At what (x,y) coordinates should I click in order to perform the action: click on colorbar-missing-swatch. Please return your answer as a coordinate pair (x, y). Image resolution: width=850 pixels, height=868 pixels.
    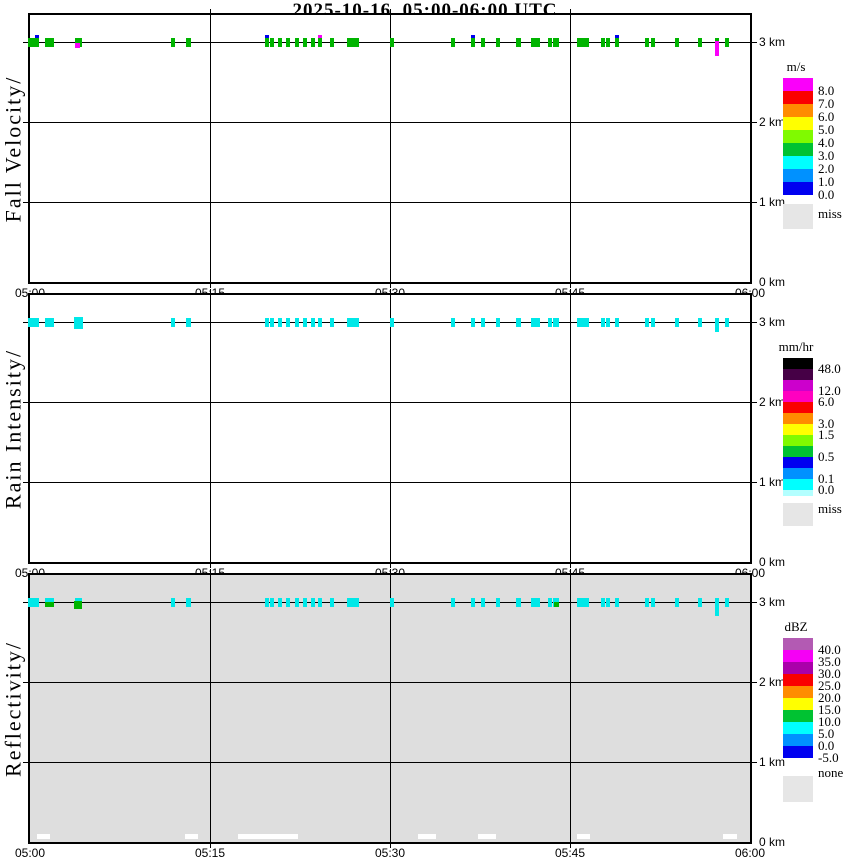
    Looking at the image, I should click on (798, 514).